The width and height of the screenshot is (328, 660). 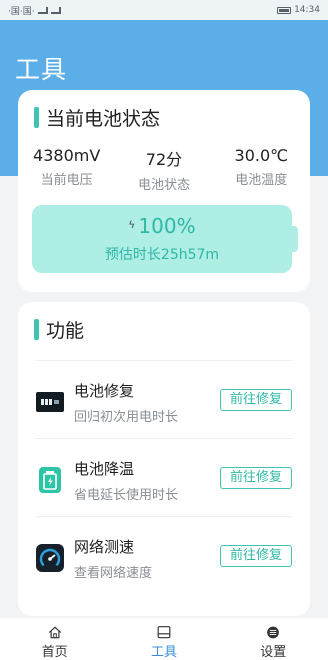 What do you see at coordinates (273, 632) in the screenshot?
I see `settings-icon` at bounding box center [273, 632].